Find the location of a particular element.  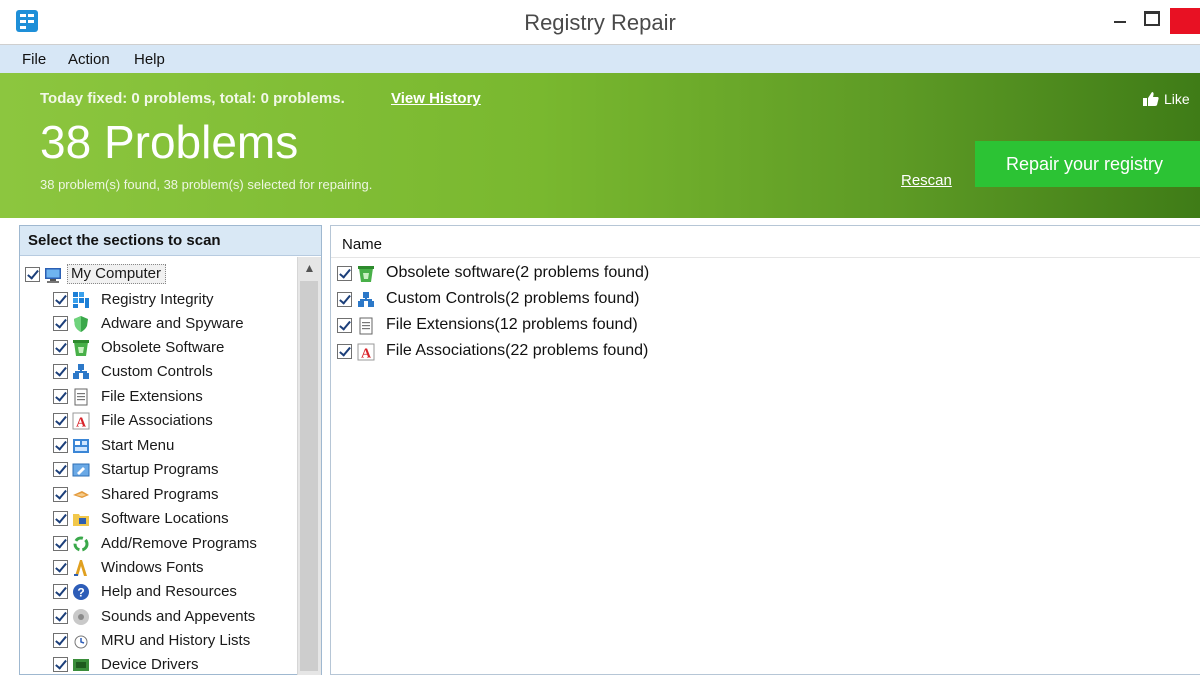

menu-bar: File Action Help is located at coordinates (600, 59).